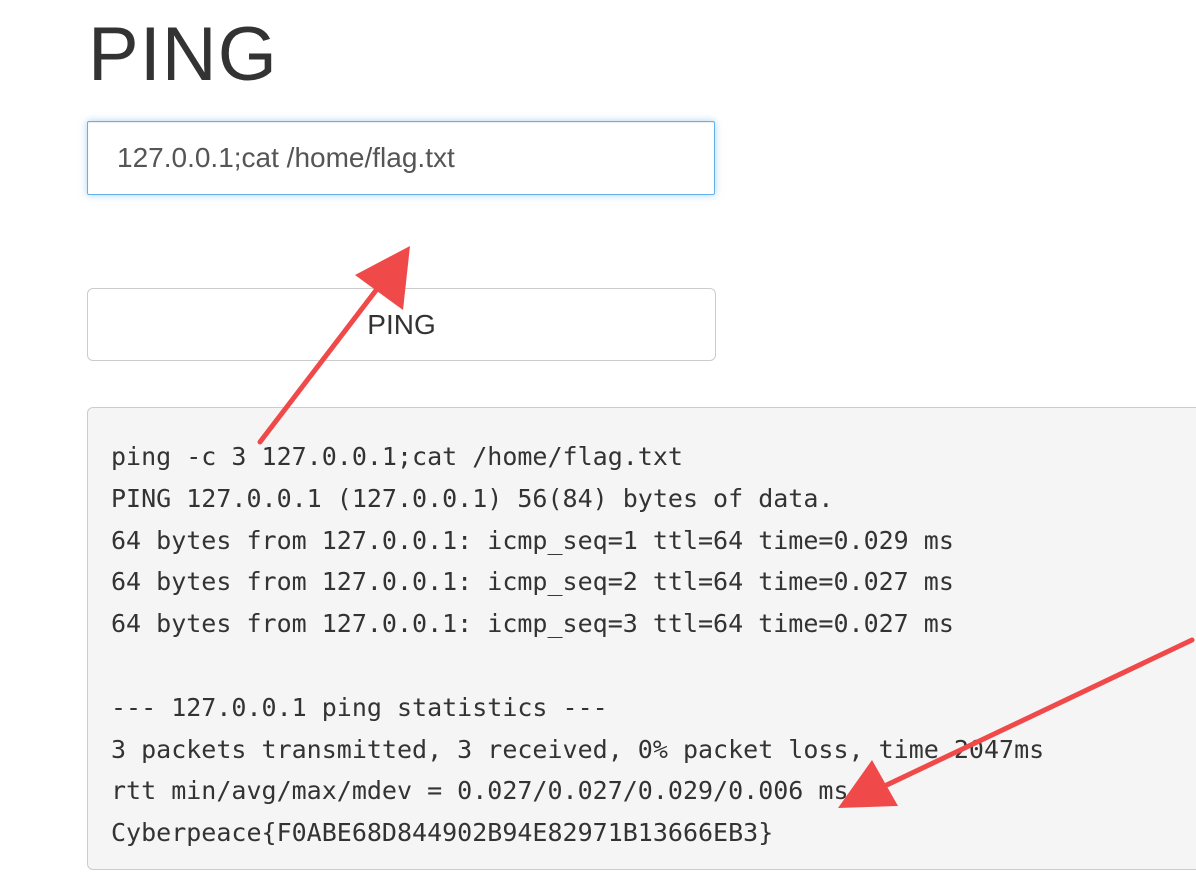 The height and width of the screenshot is (879, 1196). Describe the element at coordinates (183, 54) in the screenshot. I see `page-title: PING` at that location.